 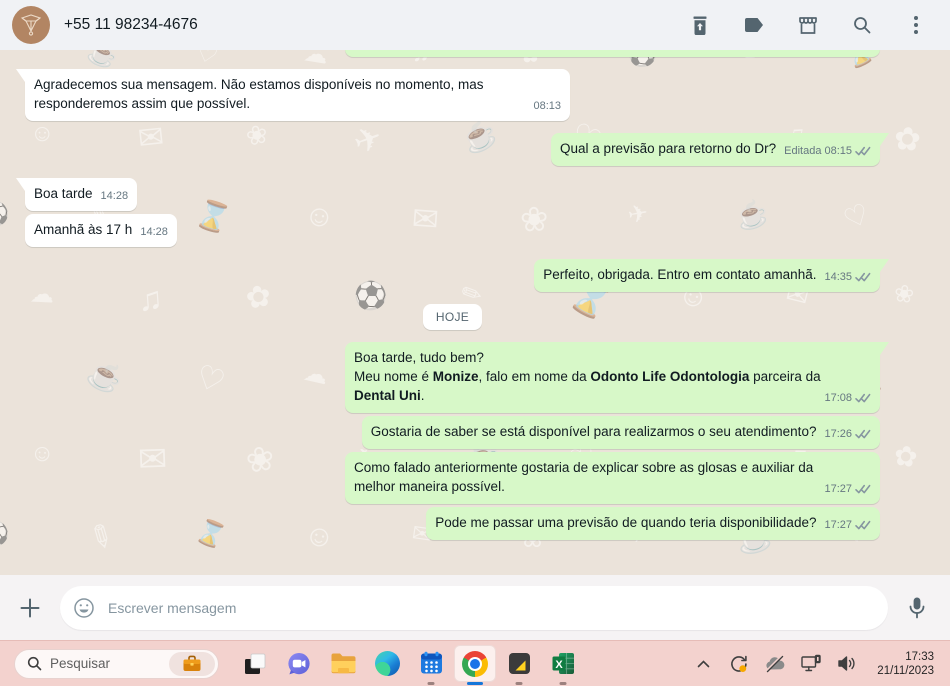 I want to click on message-time: 14:35, so click(x=838, y=277).